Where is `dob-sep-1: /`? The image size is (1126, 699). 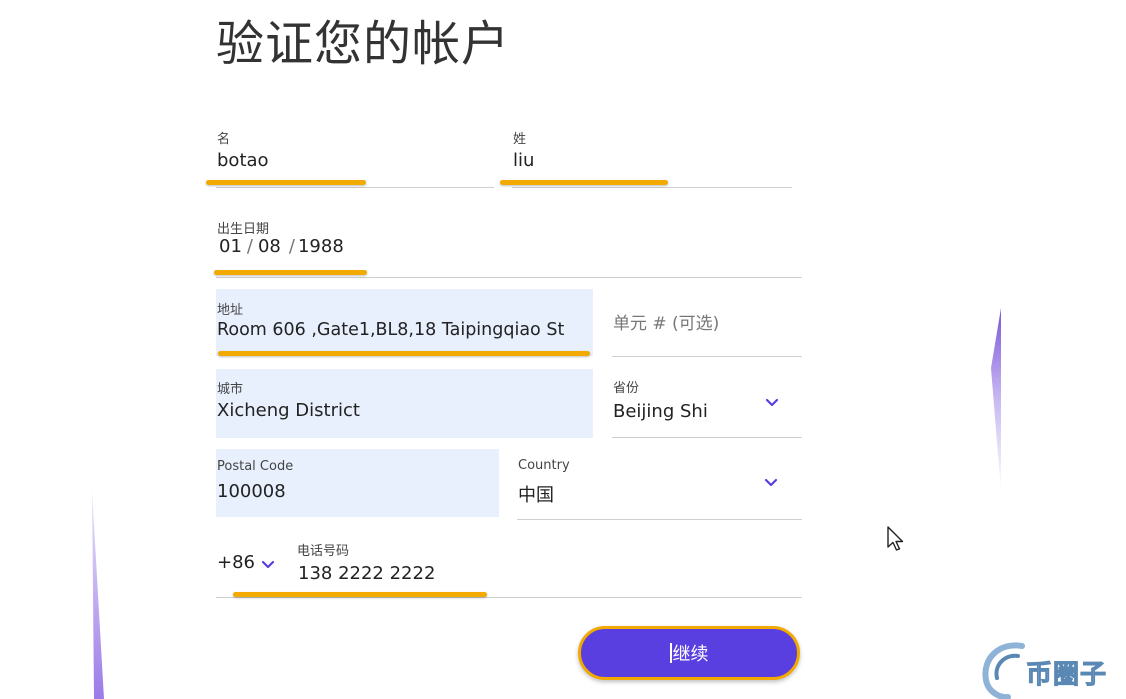
dob-sep-1: / is located at coordinates (249, 246).